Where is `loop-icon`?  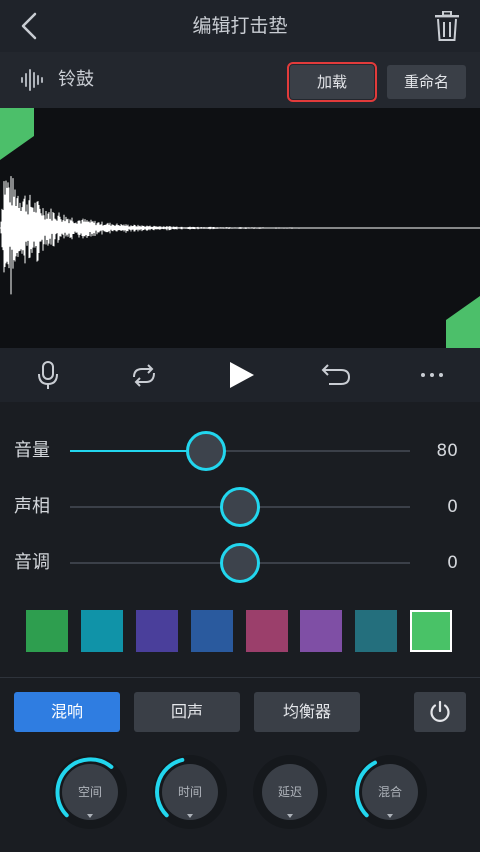 loop-icon is located at coordinates (144, 375).